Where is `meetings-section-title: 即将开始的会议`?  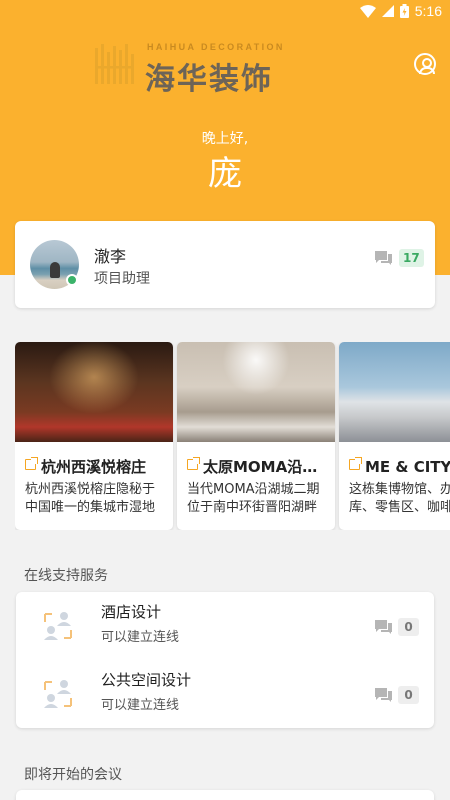 meetings-section-title: 即将开始的会议 is located at coordinates (73, 775).